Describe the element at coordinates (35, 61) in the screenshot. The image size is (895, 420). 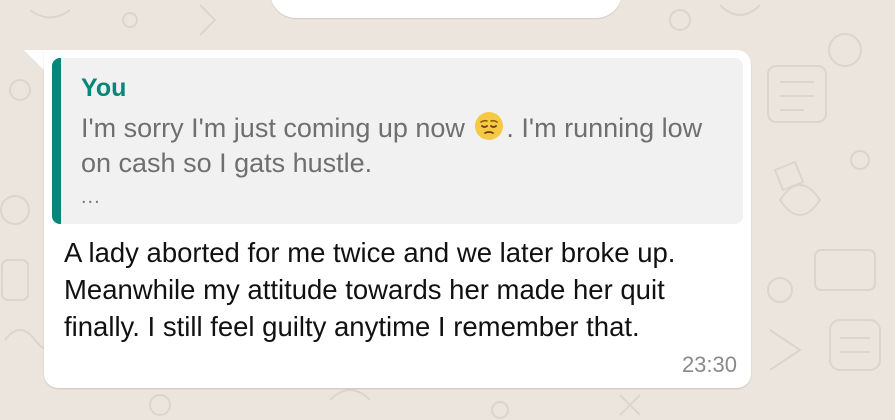
I see `bubble-tail` at that location.